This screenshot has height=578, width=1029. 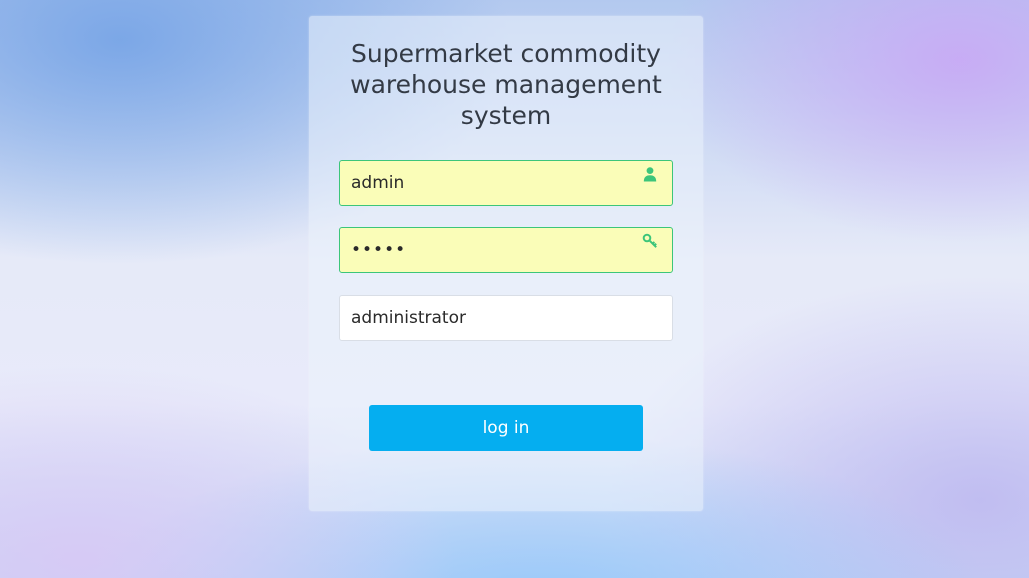 I want to click on login-button: log in, so click(x=506, y=428).